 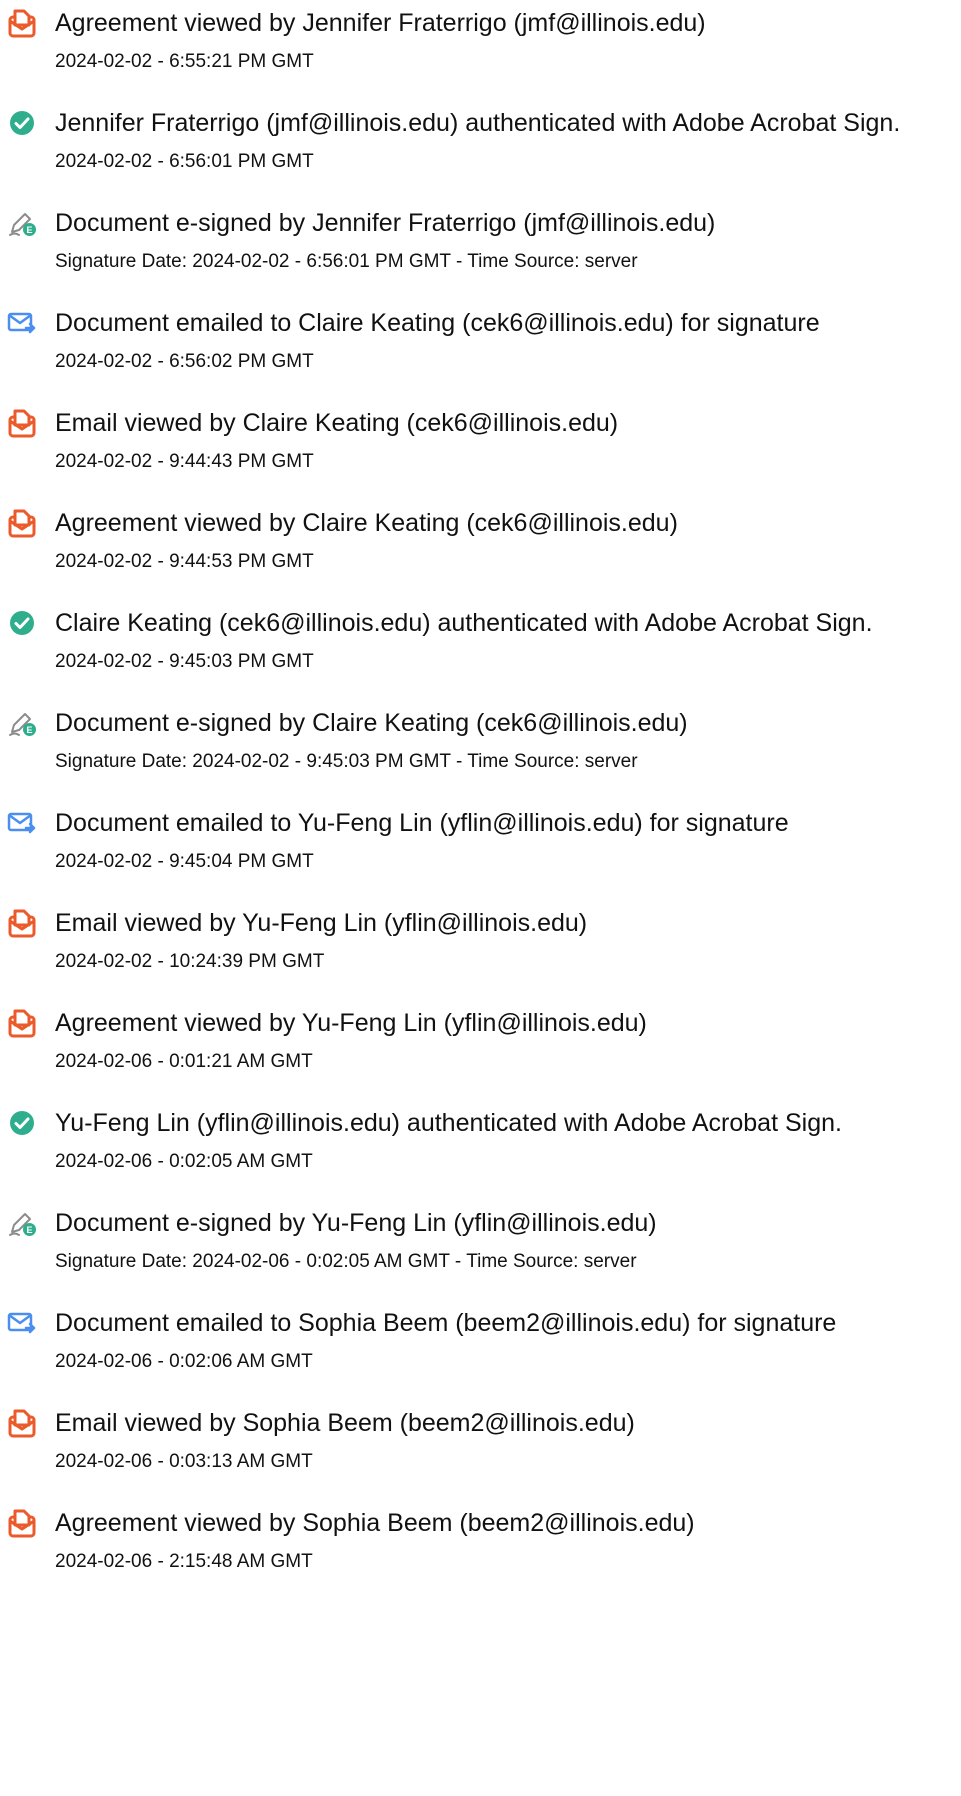 What do you see at coordinates (184, 461) in the screenshot?
I see `entry-timestamp: 2024-02-02 - 9:44:43 PM GMT` at bounding box center [184, 461].